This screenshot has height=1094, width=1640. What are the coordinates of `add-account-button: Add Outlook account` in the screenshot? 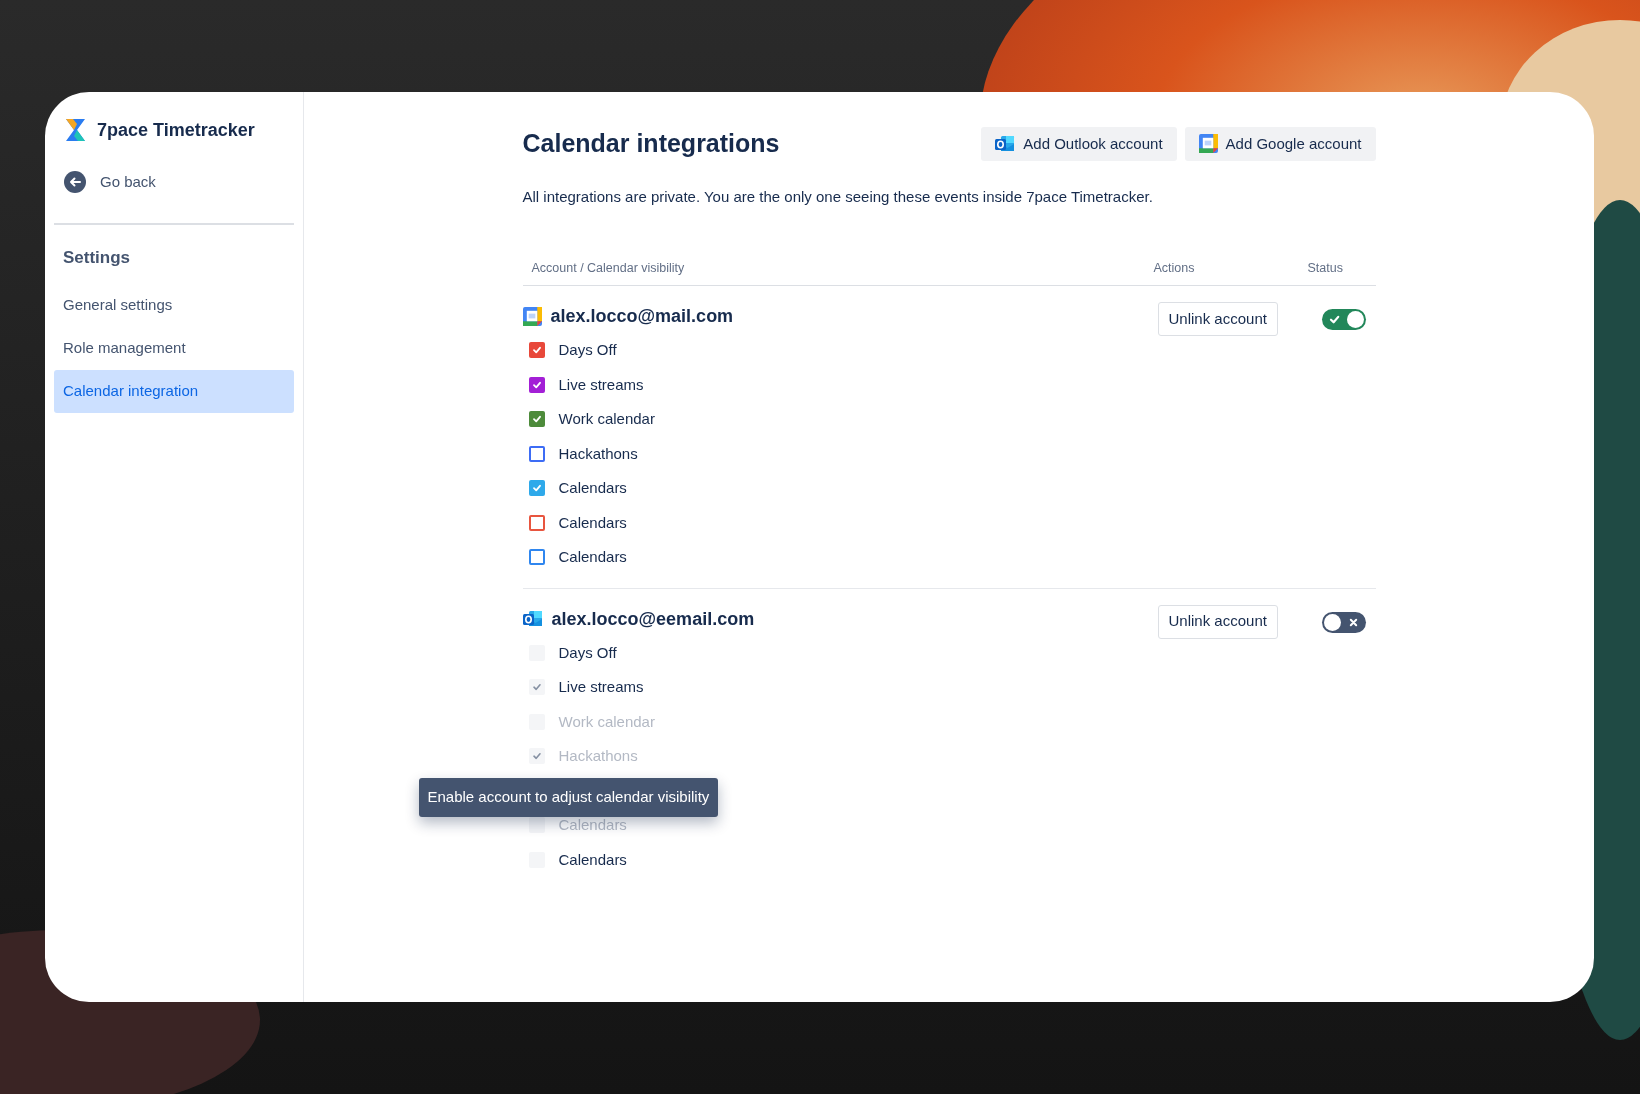 It's located at (1079, 143).